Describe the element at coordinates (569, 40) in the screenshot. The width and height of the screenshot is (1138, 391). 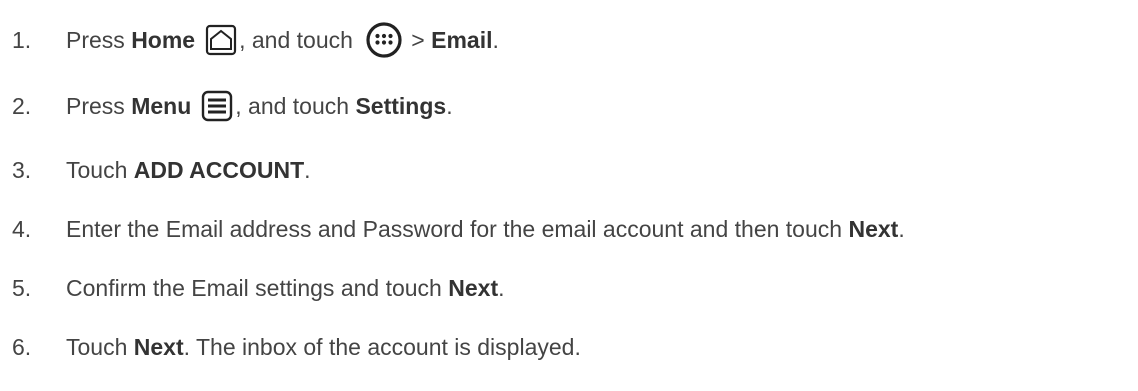
I see `step-1: 1. Press Home , and touch > Email .` at that location.